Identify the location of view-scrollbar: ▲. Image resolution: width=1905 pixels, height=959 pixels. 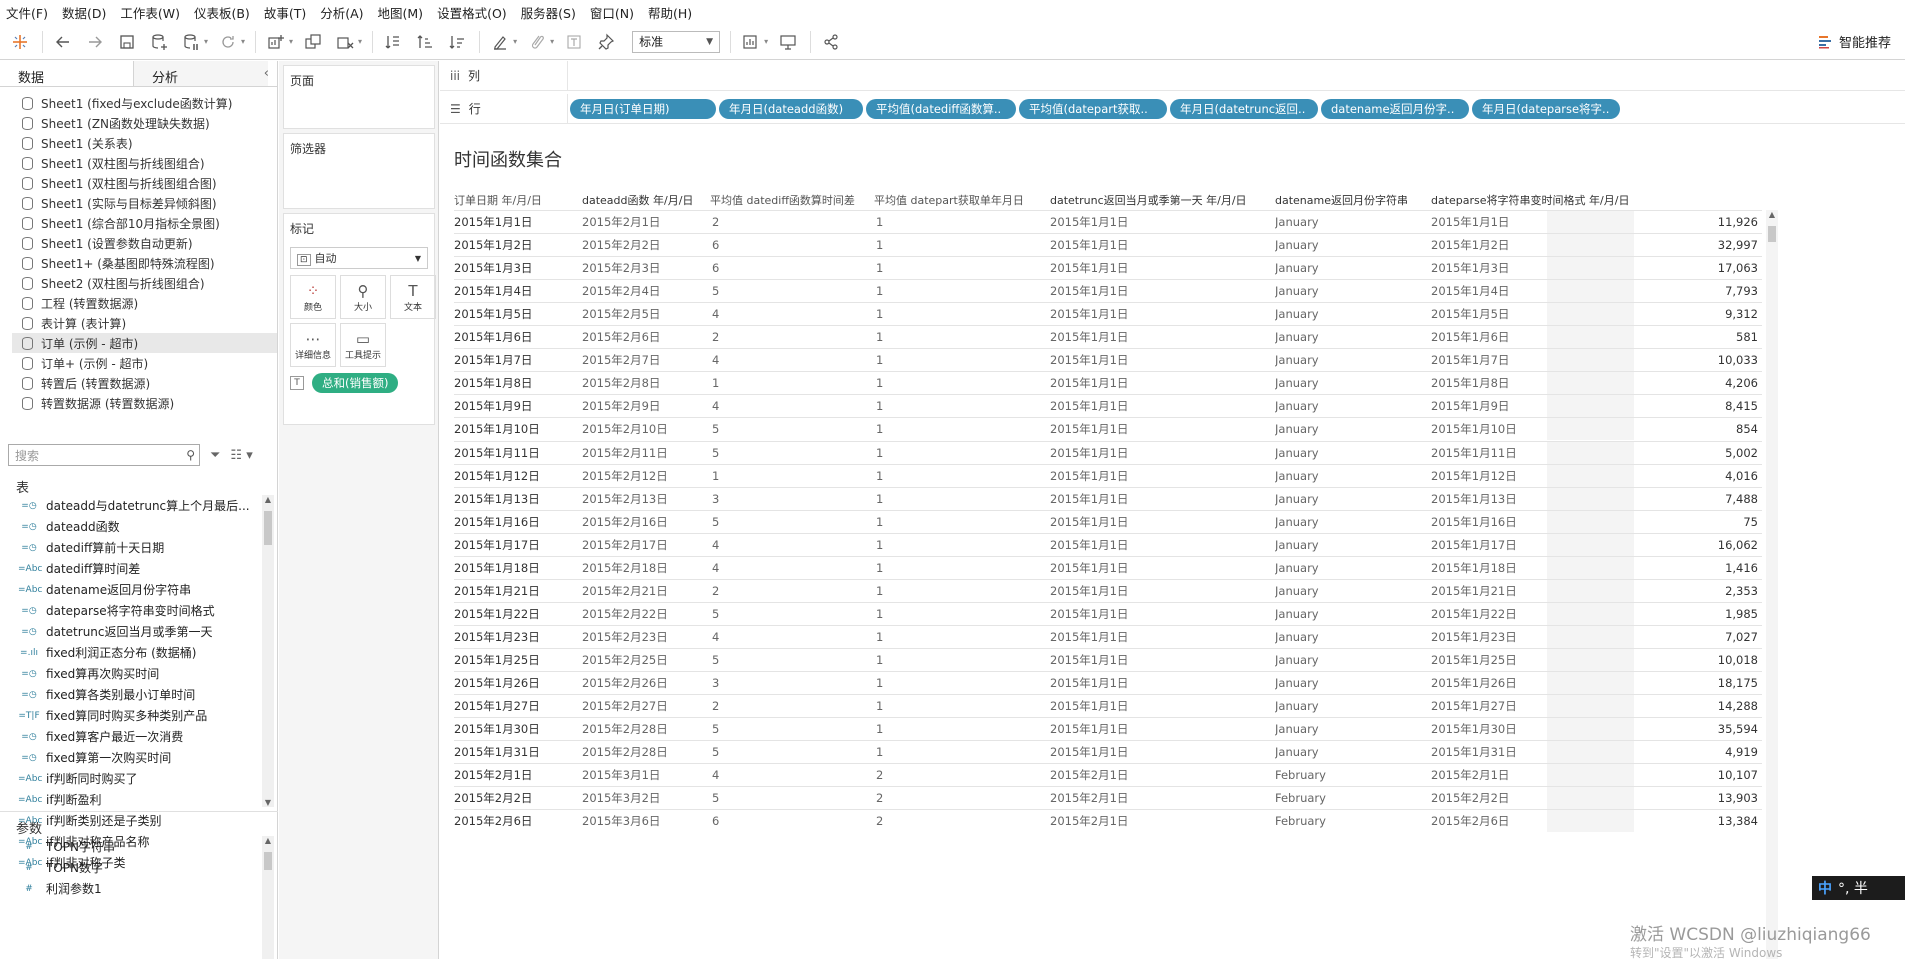
(1772, 584).